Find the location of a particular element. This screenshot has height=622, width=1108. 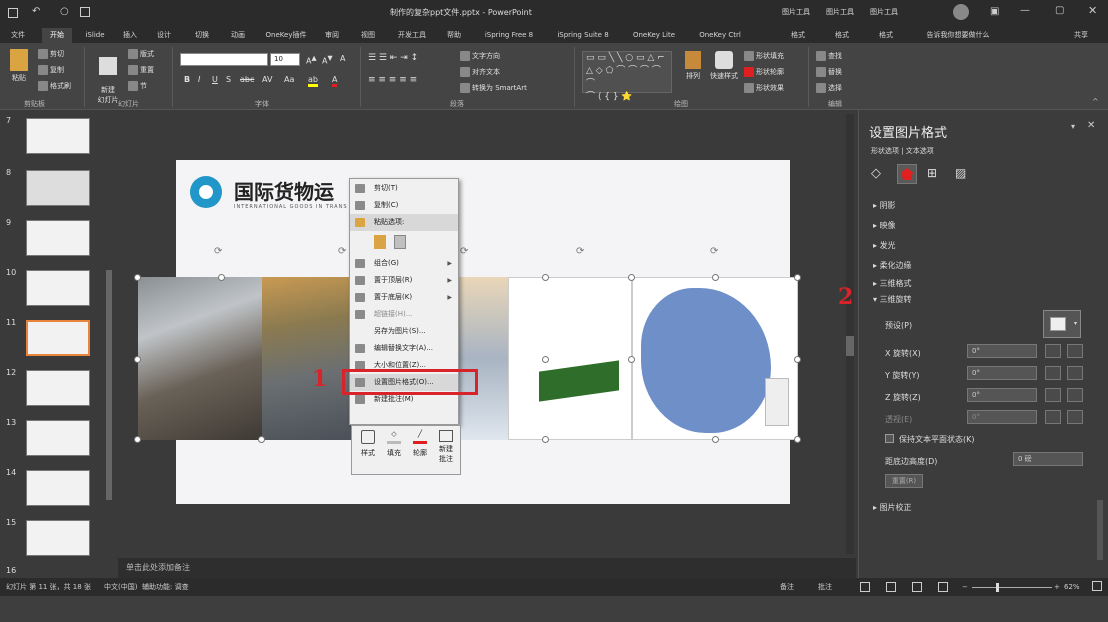

pane-options-icon: ▾ is located at coordinates (1073, 126).